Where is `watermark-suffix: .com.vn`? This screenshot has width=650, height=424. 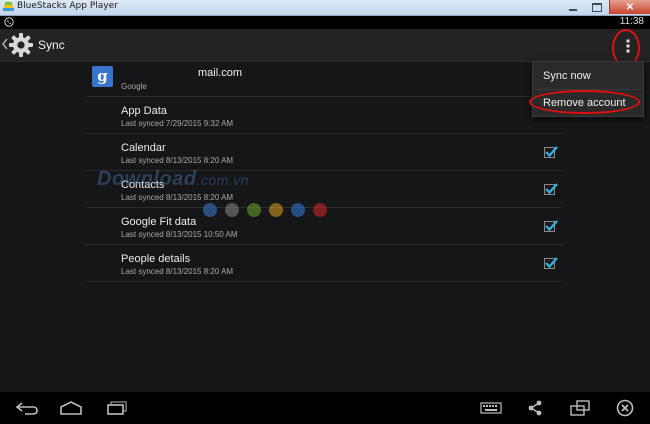
watermark-suffix: .com.vn is located at coordinates (223, 180).